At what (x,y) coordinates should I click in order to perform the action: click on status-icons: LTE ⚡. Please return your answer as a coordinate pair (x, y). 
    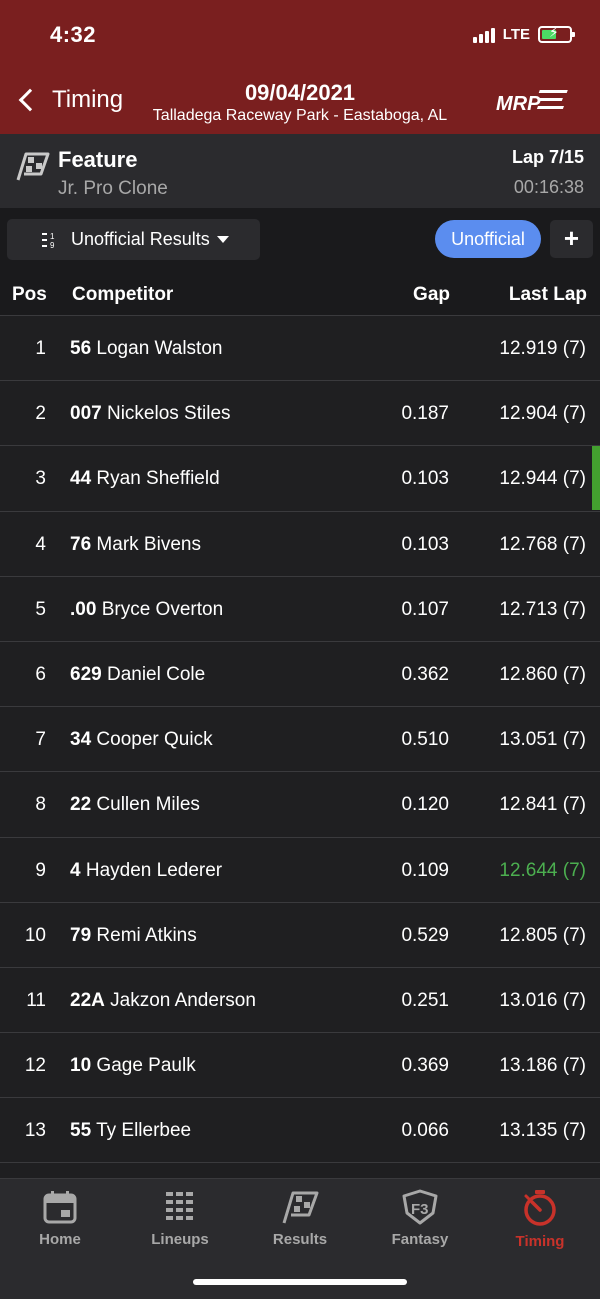
    Looking at the image, I should click on (523, 34).